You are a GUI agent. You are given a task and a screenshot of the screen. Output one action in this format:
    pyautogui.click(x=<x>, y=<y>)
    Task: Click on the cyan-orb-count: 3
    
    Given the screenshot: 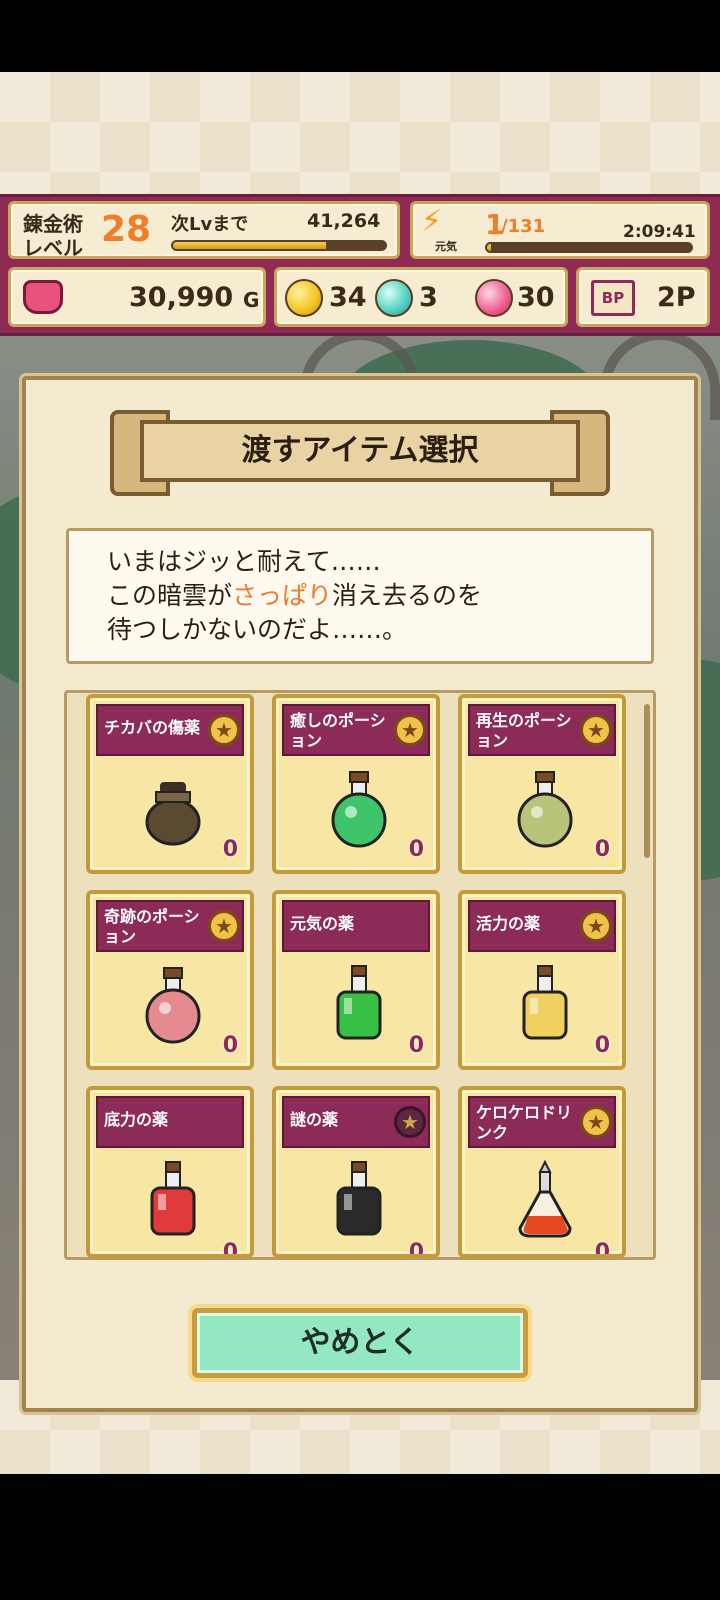 What is the action you would take?
    pyautogui.click(x=428, y=297)
    